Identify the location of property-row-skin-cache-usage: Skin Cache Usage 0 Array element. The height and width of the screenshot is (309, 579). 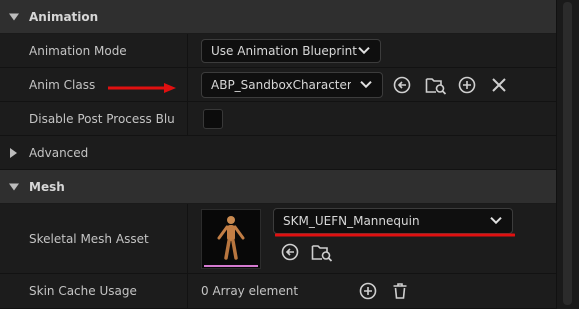
(278, 291).